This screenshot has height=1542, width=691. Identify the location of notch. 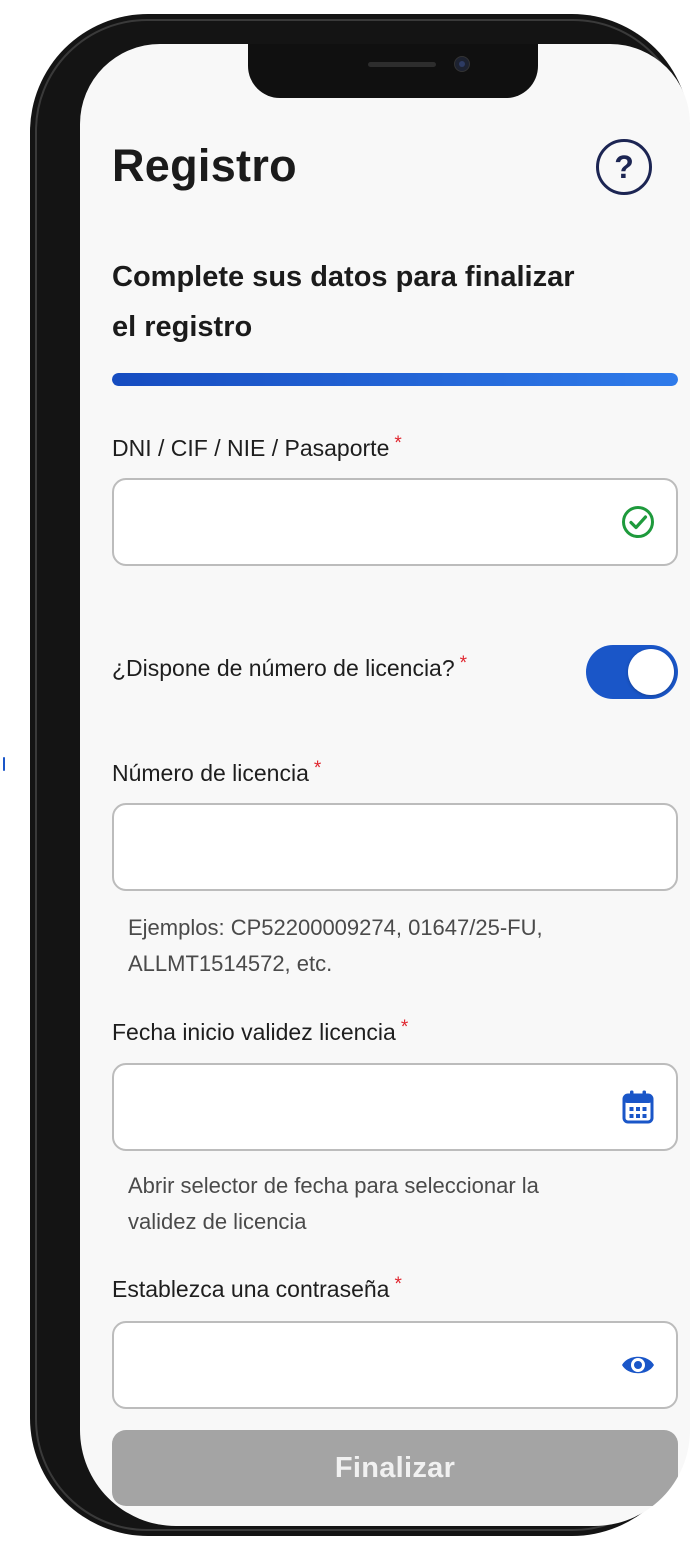
(393, 71).